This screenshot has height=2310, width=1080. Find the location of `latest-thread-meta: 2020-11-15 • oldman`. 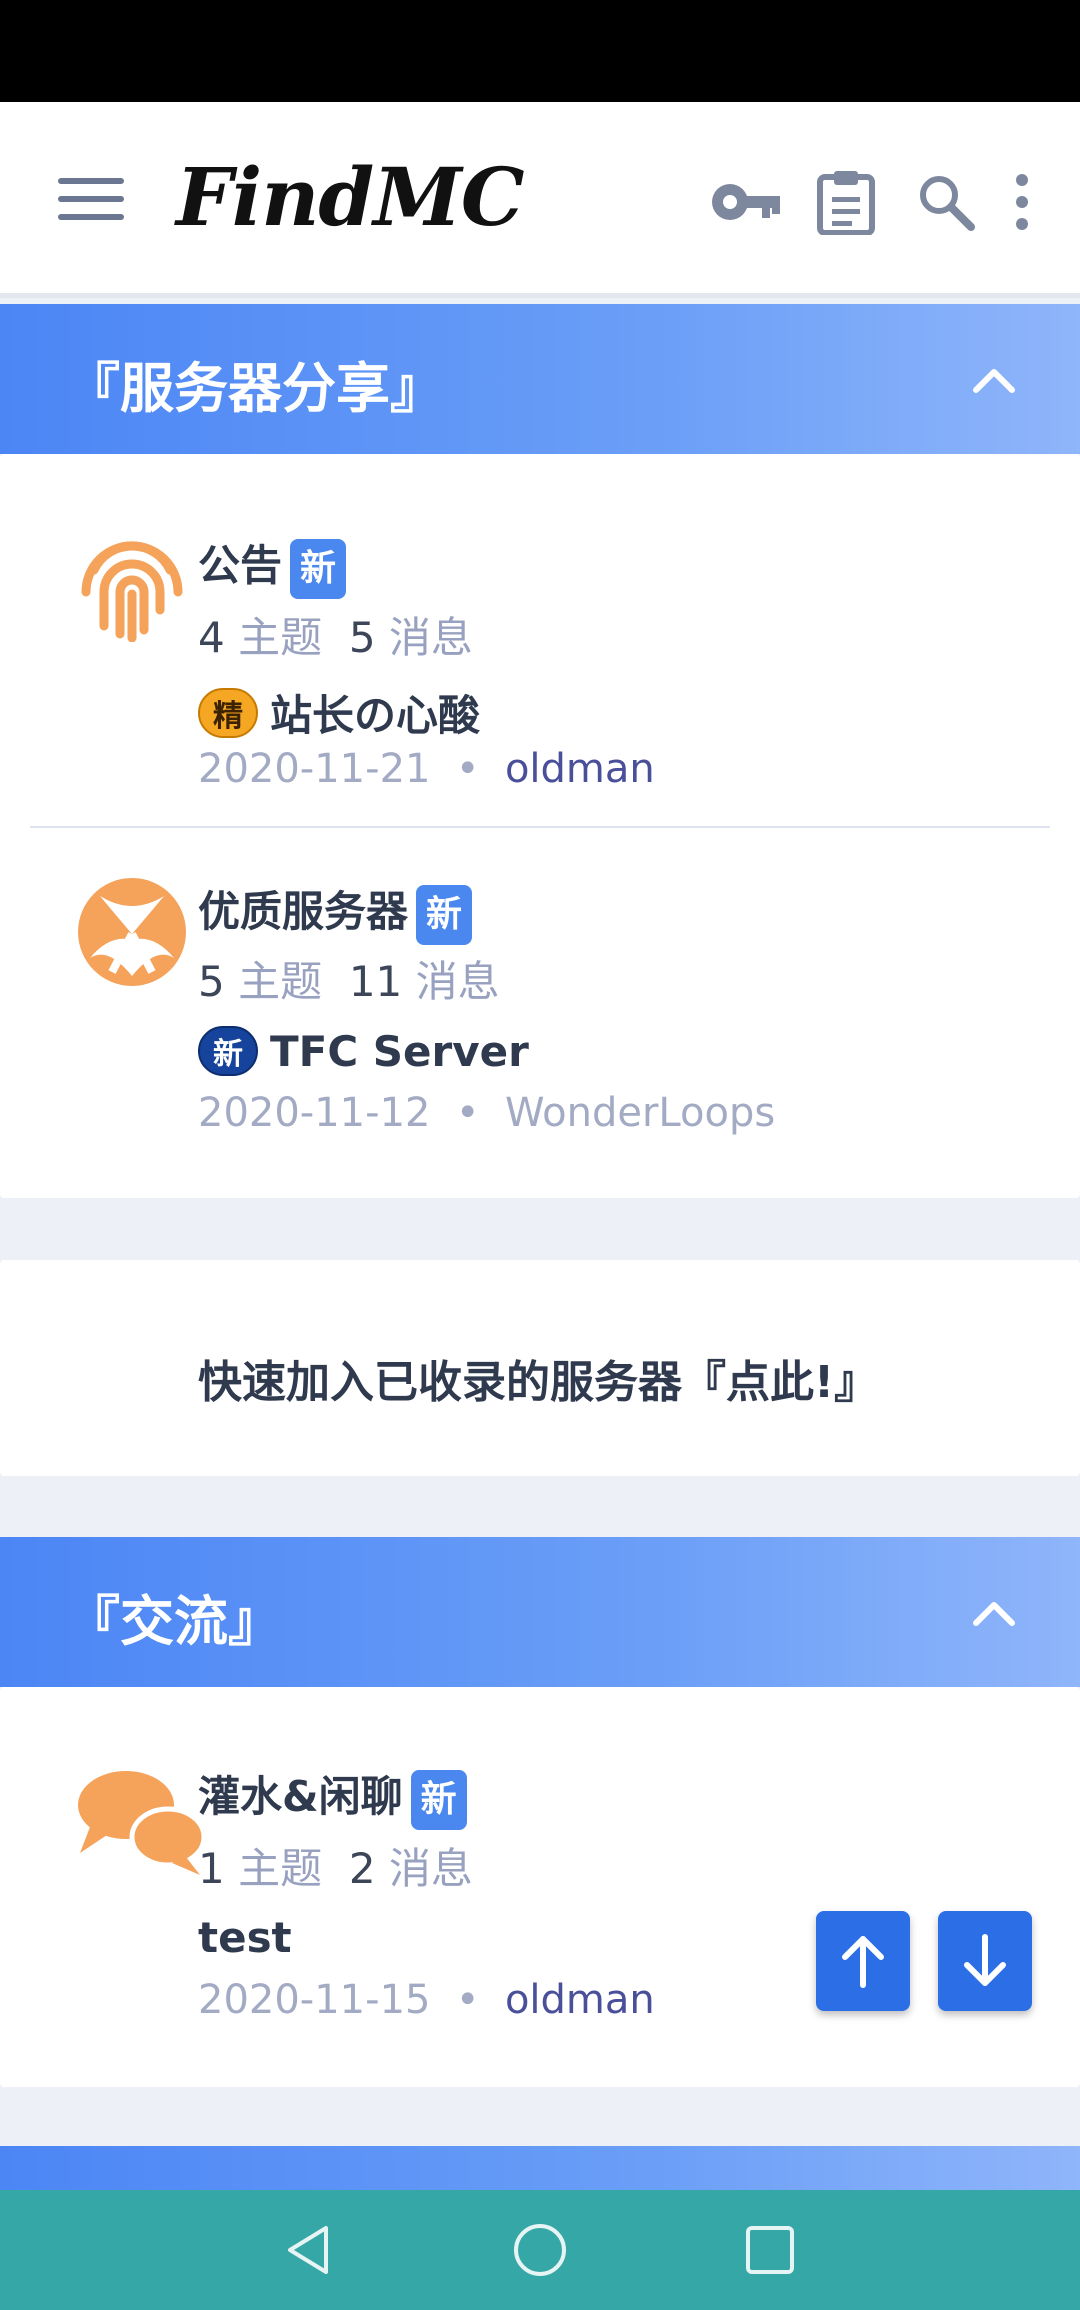

latest-thread-meta: 2020-11-15 • oldman is located at coordinates (426, 2000).